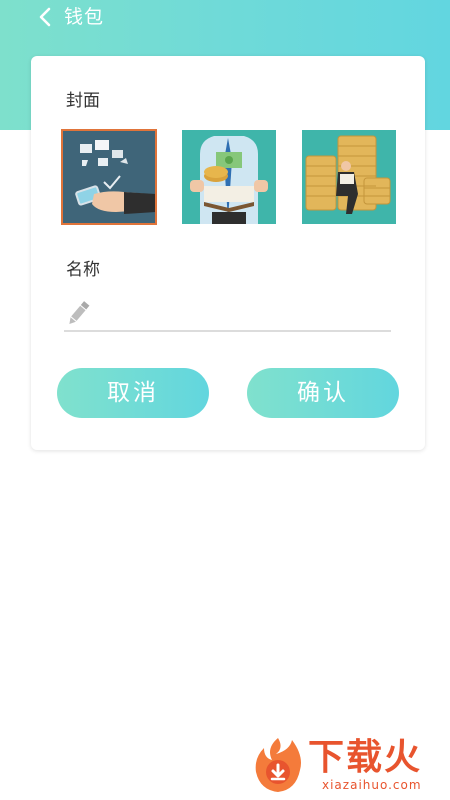 This screenshot has height=800, width=450. What do you see at coordinates (133, 393) in the screenshot?
I see `cancel-button: 取消` at bounding box center [133, 393].